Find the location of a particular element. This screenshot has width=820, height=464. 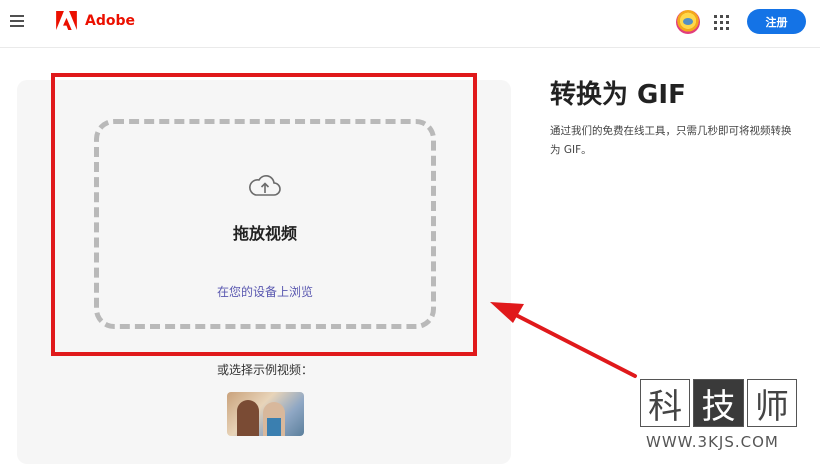

signup-button: 注册 is located at coordinates (776, 21).